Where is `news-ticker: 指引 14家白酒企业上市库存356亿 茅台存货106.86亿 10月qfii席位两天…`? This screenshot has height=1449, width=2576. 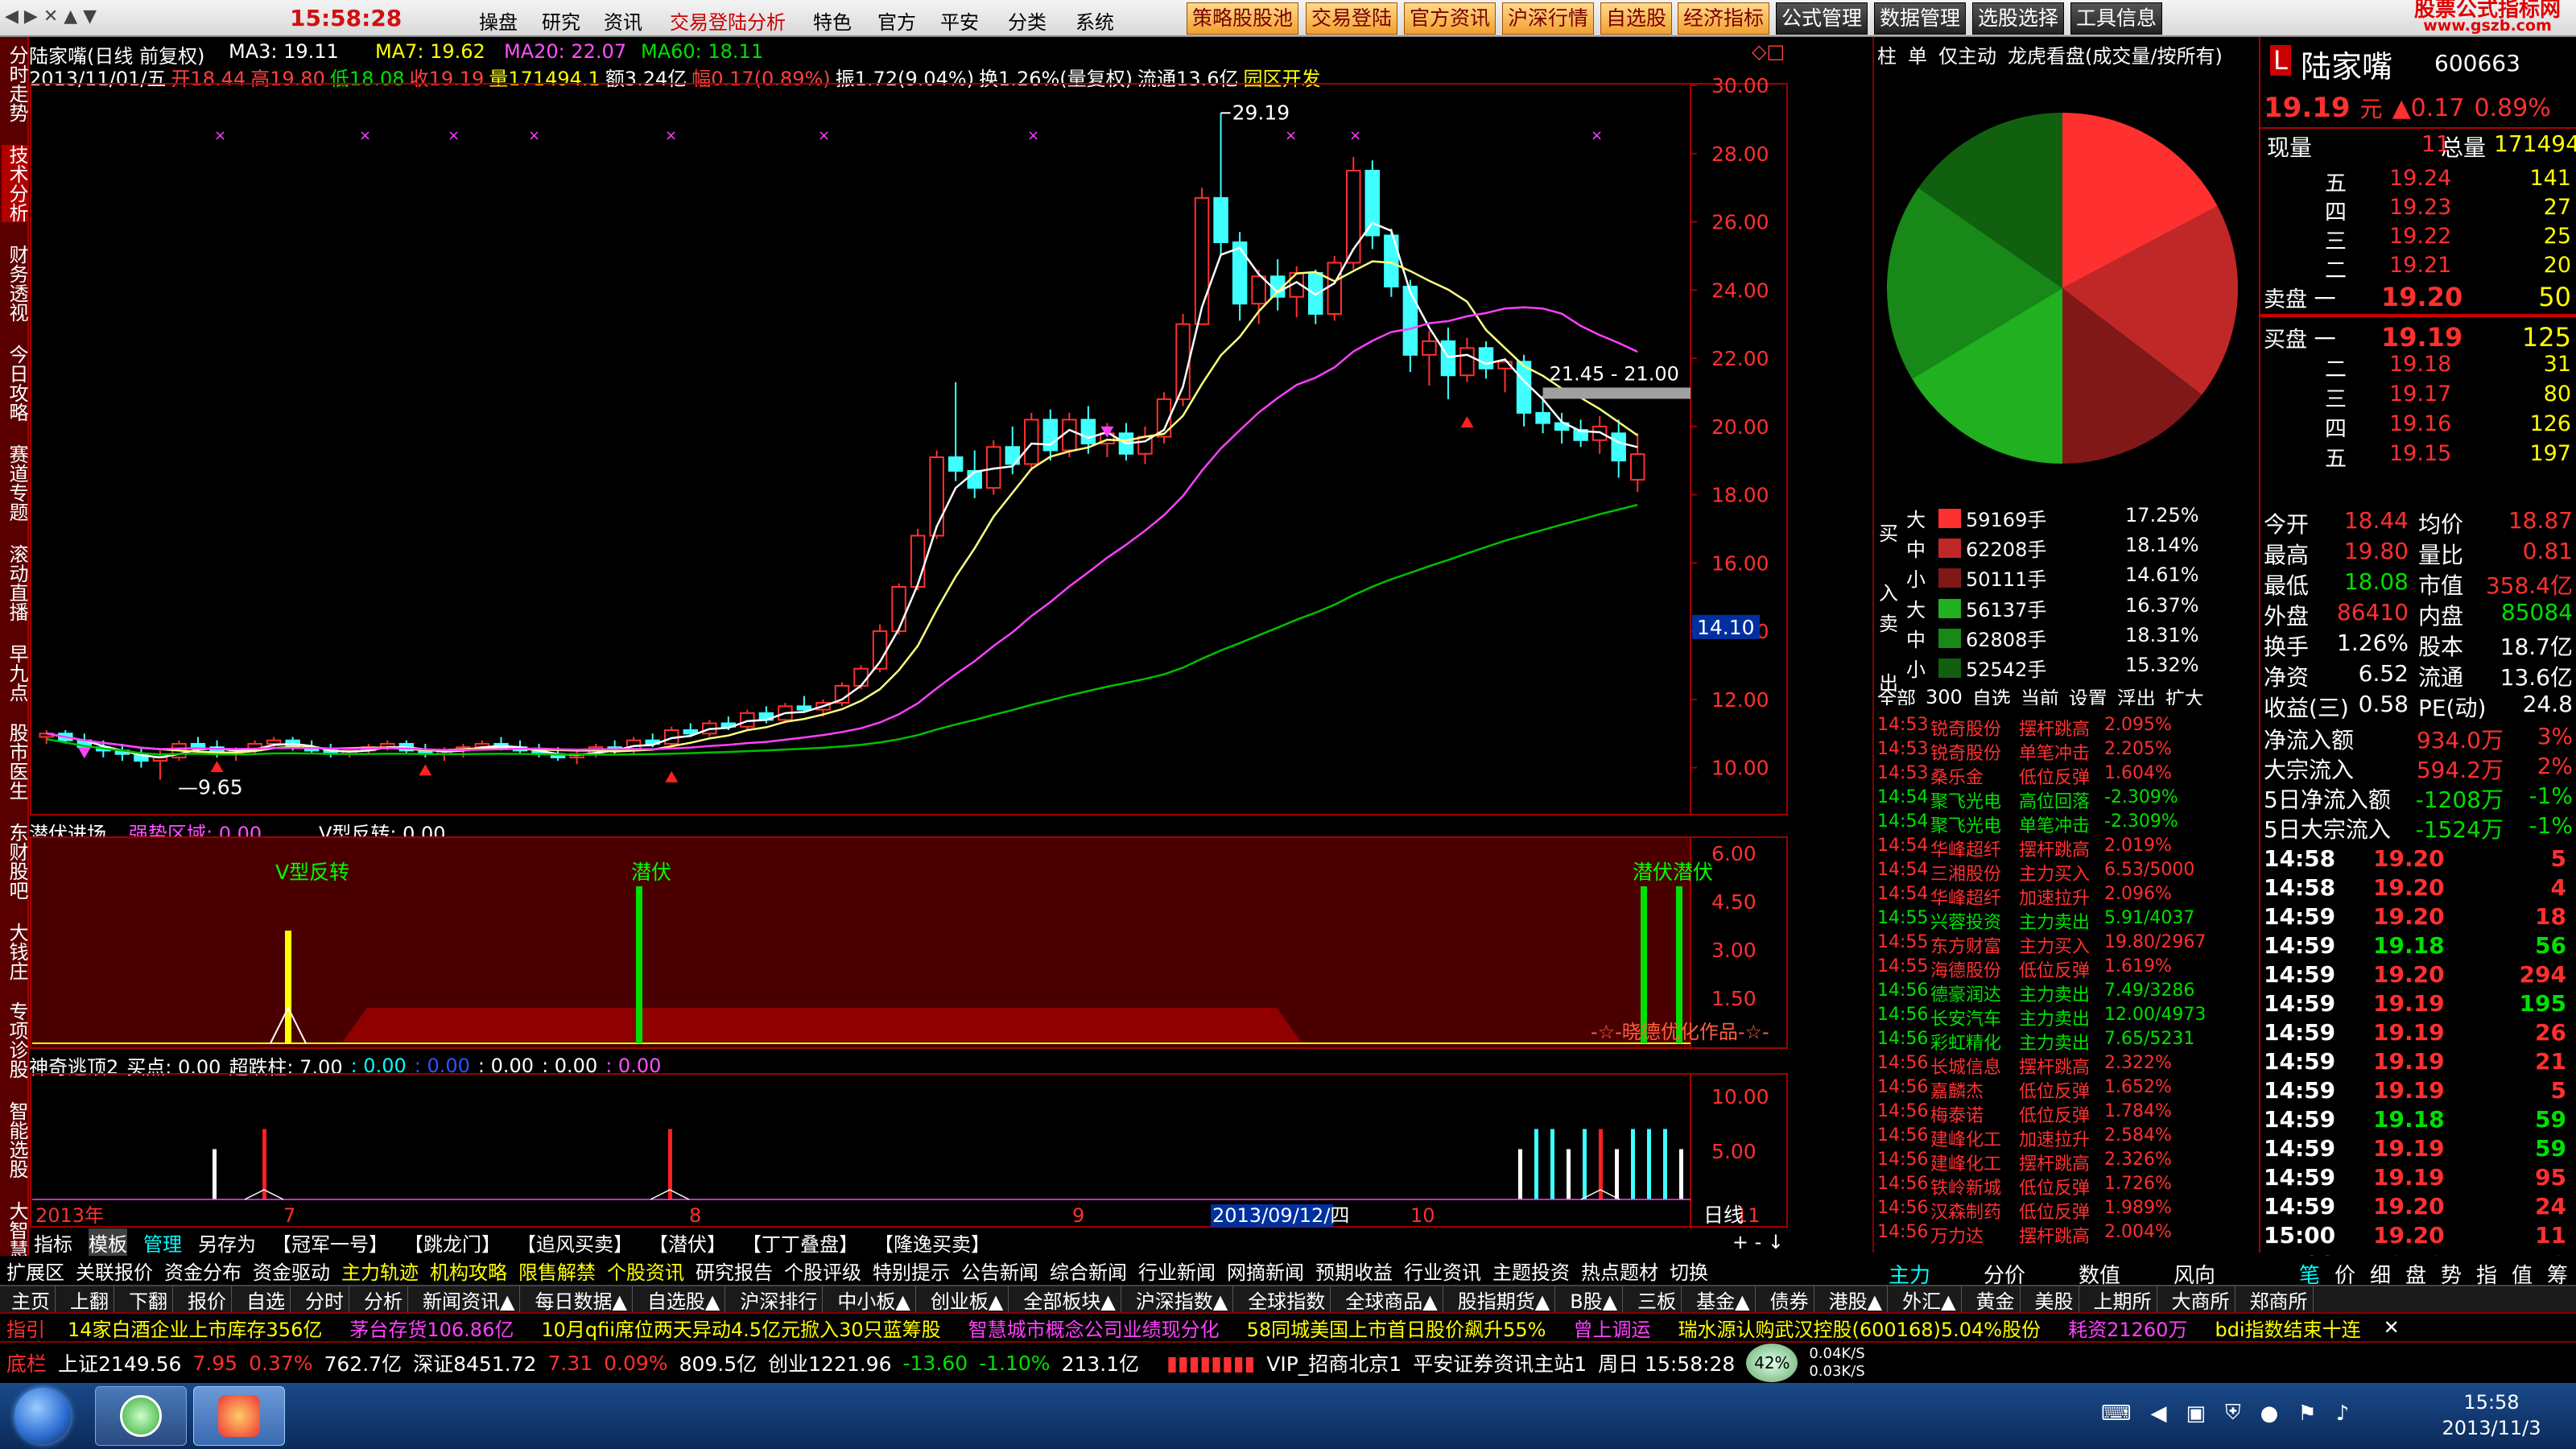
news-ticker: 指引 14家白酒企业上市库存356亿 茅台存货106.86亿 10月qfii席位两天… is located at coordinates (1288, 1326).